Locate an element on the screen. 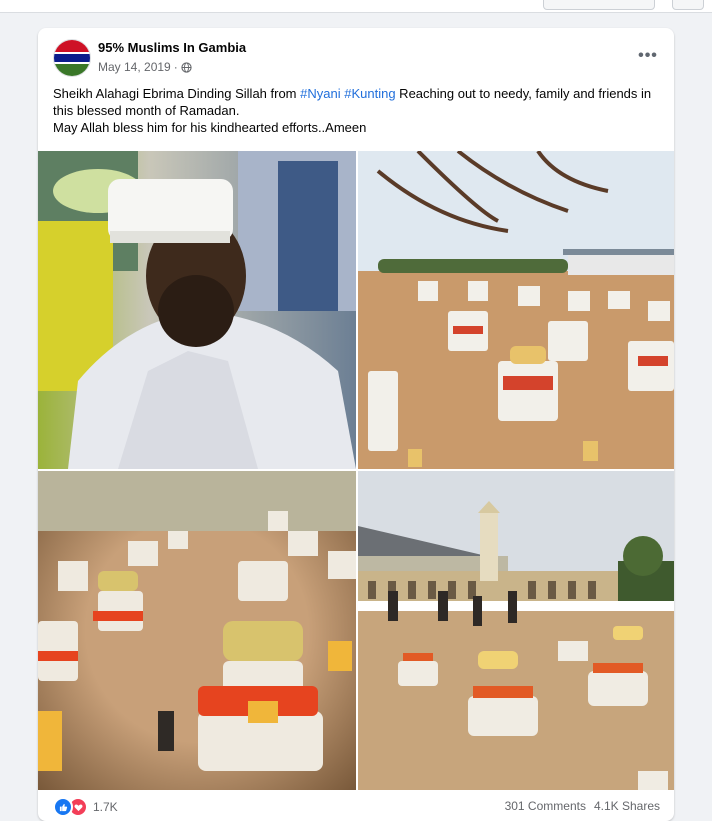 The image size is (712, 821). post-date: May 14, 2019 is located at coordinates (134, 67).